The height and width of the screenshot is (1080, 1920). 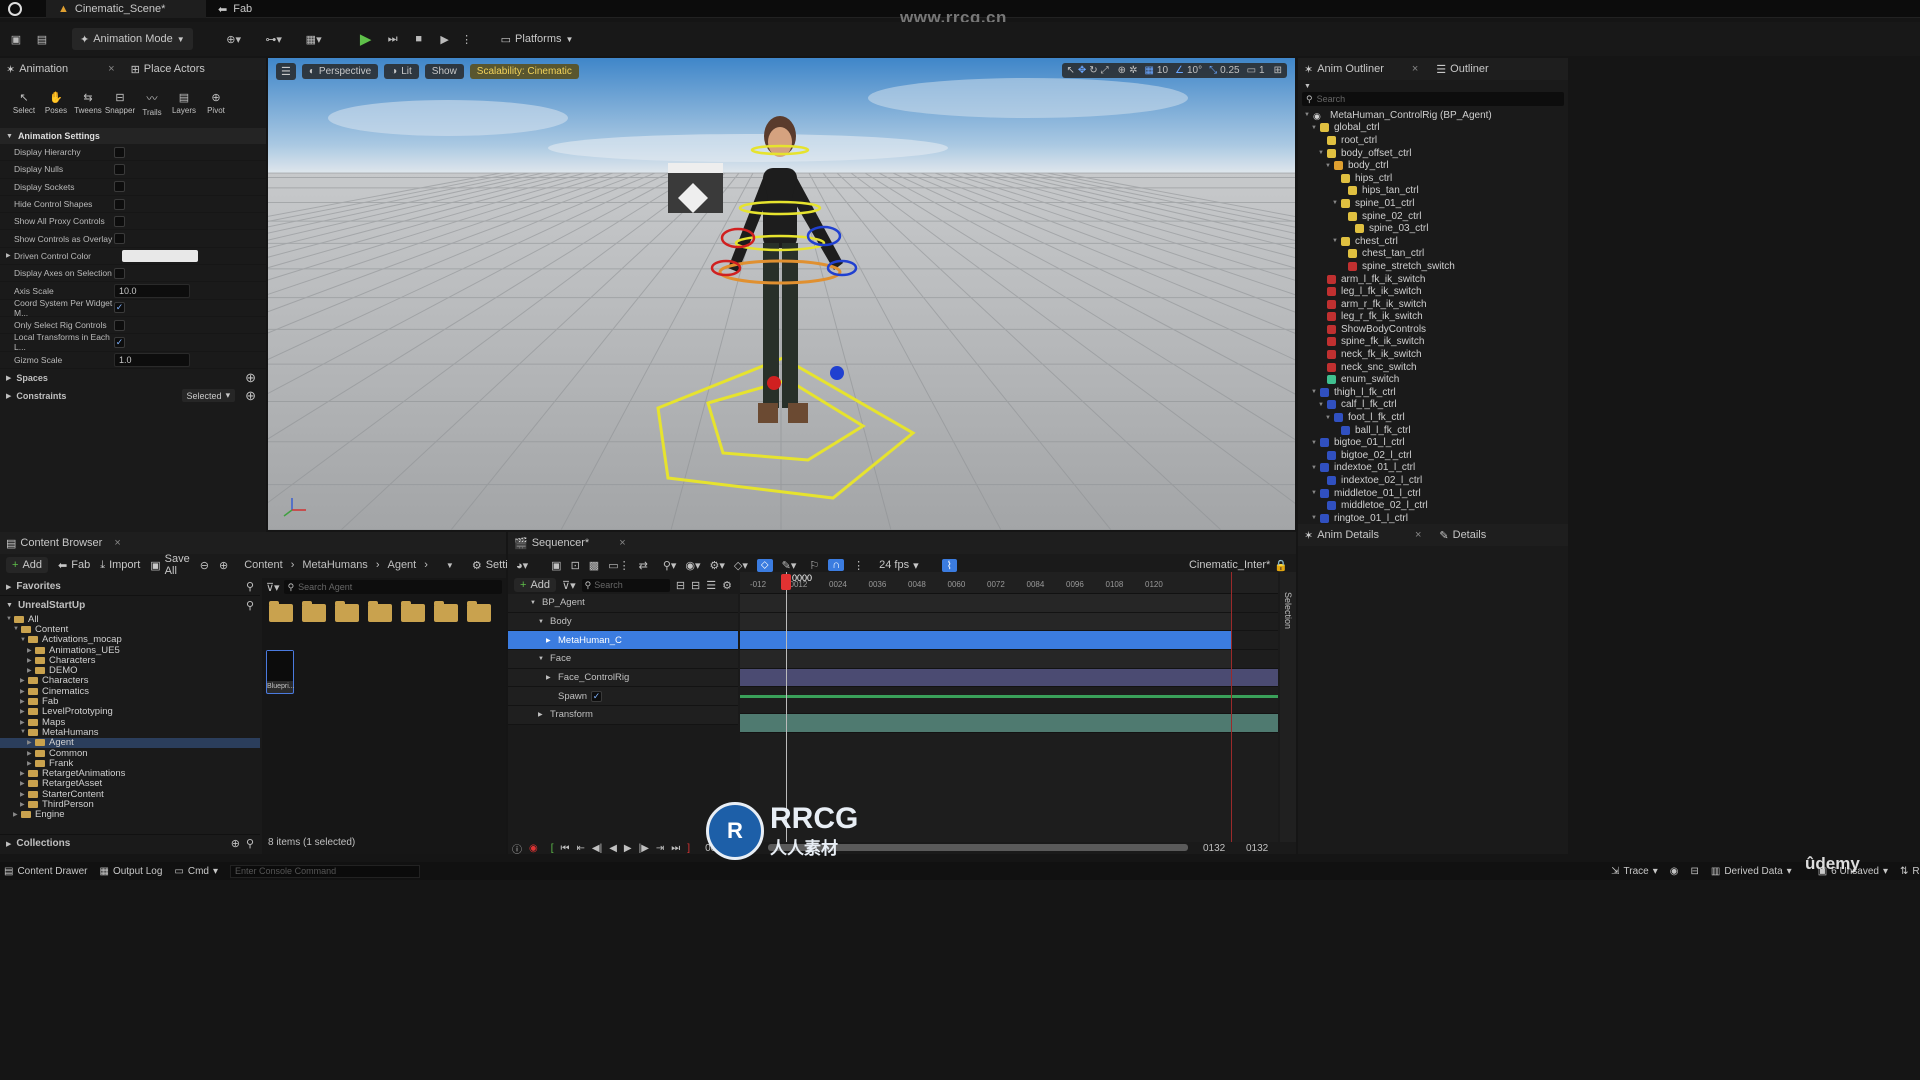 I want to click on outliner-item: indextoe_02_l_ctrl, so click(x=1433, y=480).